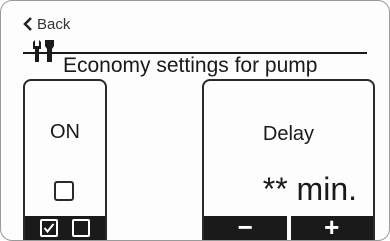 The width and height of the screenshot is (390, 241). I want to click on on-checkbox, so click(64, 191).